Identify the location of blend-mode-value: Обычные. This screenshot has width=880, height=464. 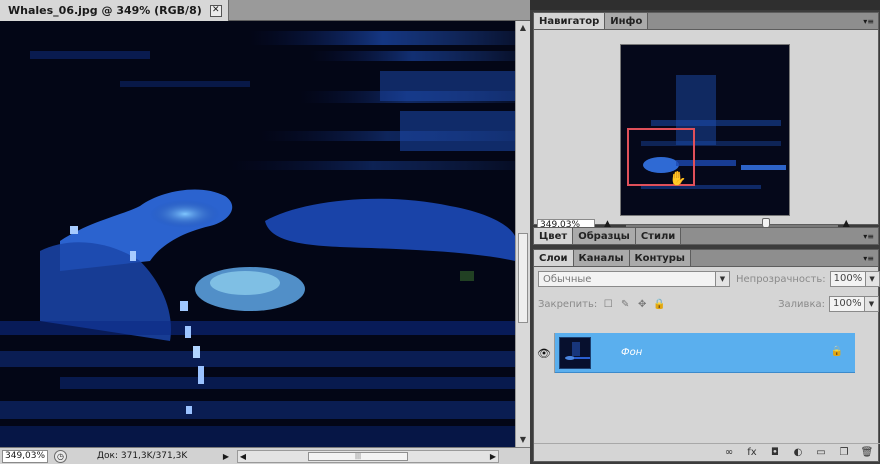
(567, 279).